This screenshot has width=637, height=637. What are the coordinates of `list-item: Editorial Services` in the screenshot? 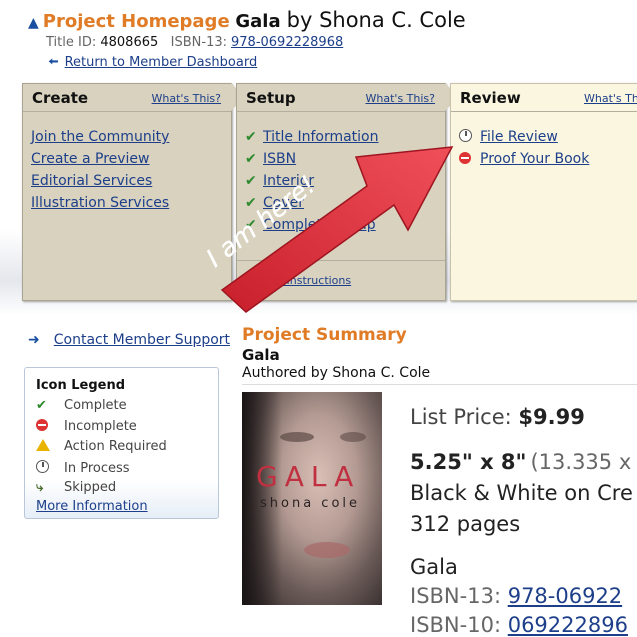 It's located at (100, 183).